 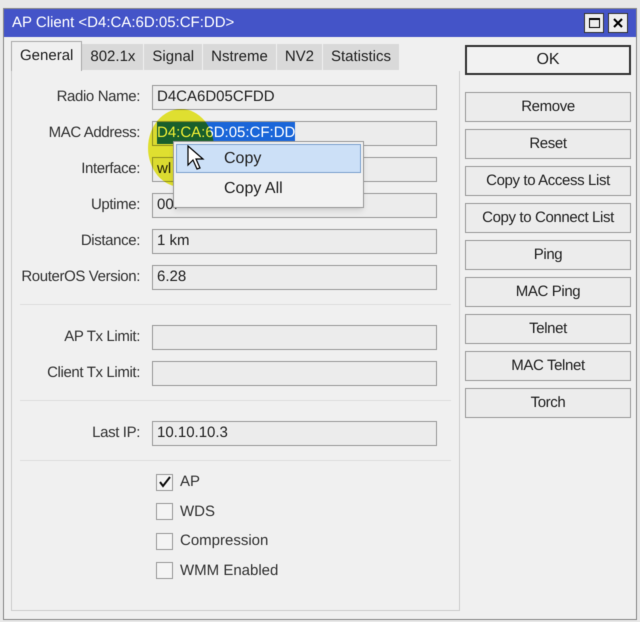 I want to click on window-title: AP Client <D4:CA:6D:05:CF:DD>, so click(x=123, y=22).